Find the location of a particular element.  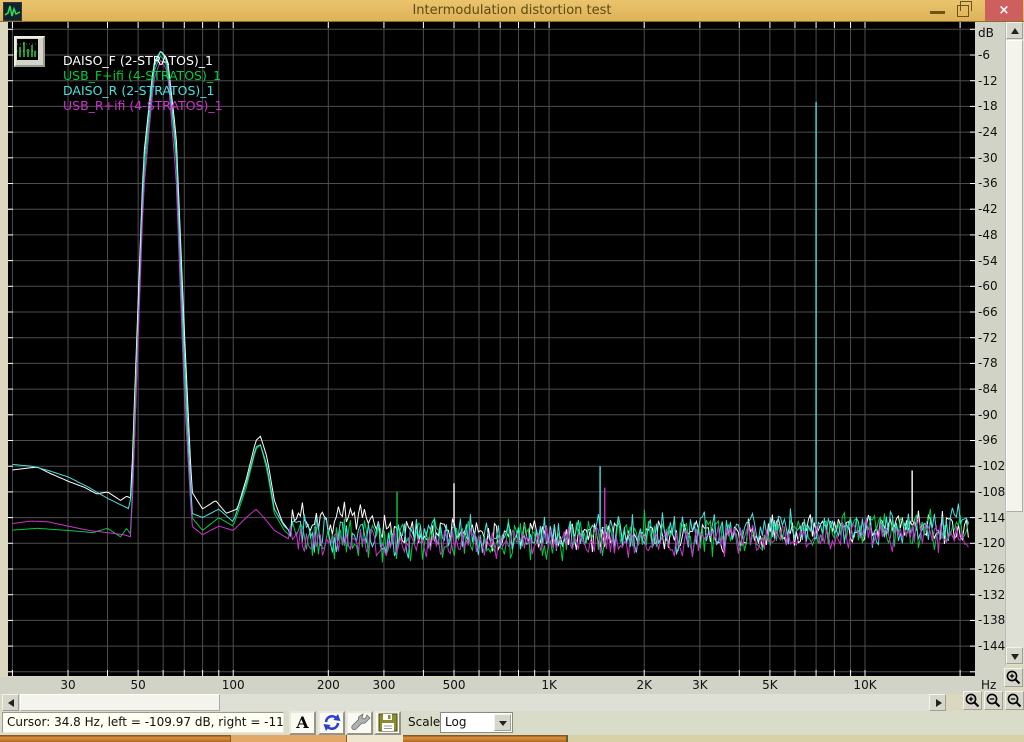

y-tick-label: -84 is located at coordinates (988, 389).